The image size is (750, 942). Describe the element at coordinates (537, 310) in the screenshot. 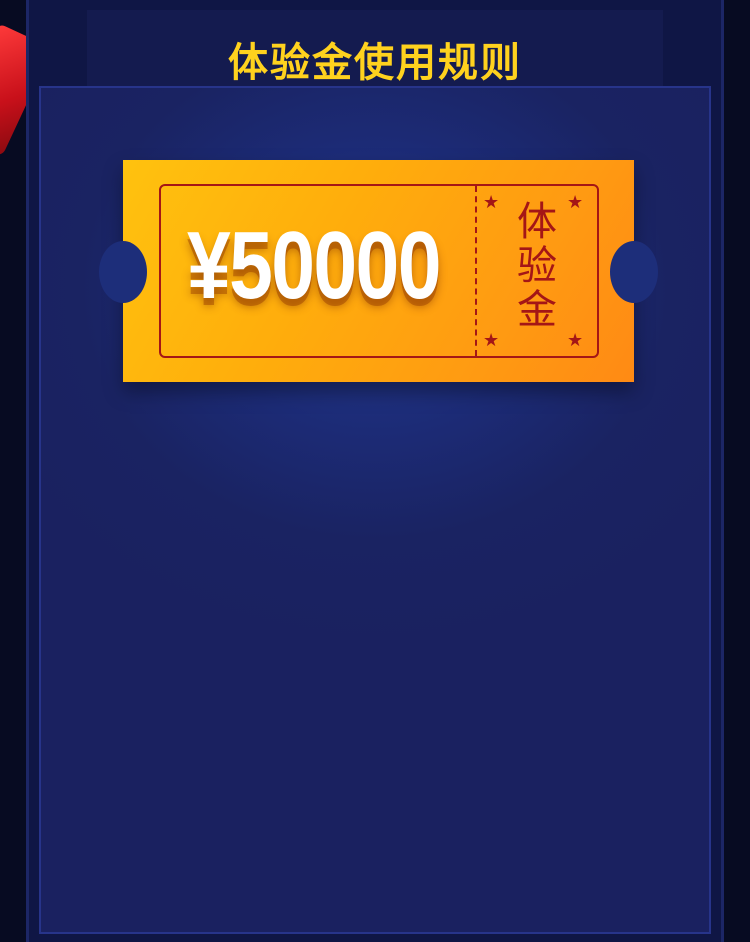

I see `voucher-label-char: 金` at that location.